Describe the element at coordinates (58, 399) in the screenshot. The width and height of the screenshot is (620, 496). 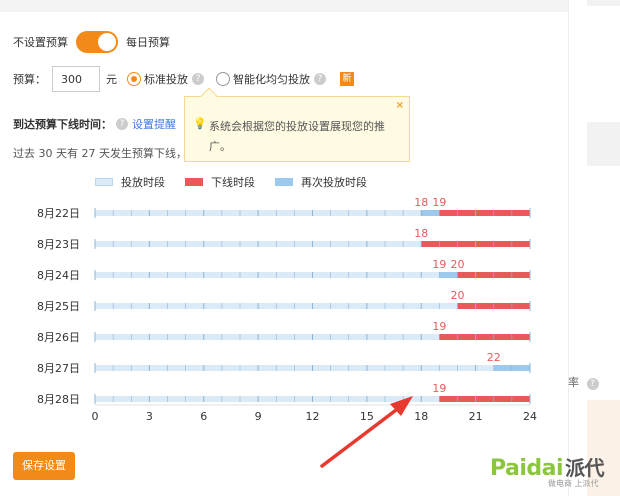
I see `row-date-label: 8月28日` at that location.